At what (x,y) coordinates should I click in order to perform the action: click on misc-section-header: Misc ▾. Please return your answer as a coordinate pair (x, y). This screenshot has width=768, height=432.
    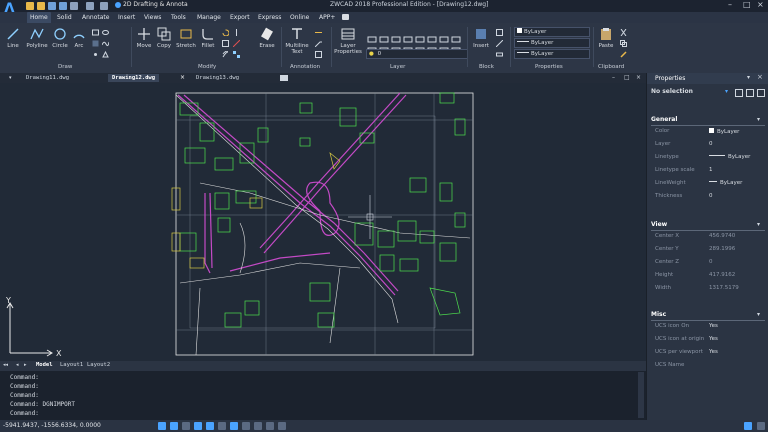
    Looking at the image, I should click on (708, 316).